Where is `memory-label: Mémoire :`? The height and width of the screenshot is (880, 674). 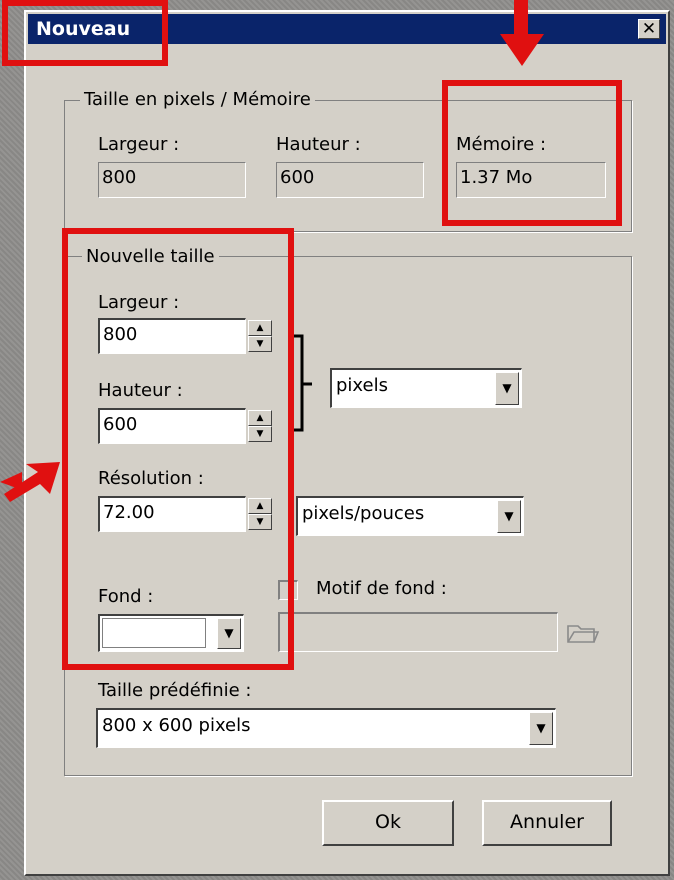
memory-label: Mémoire : is located at coordinates (501, 144).